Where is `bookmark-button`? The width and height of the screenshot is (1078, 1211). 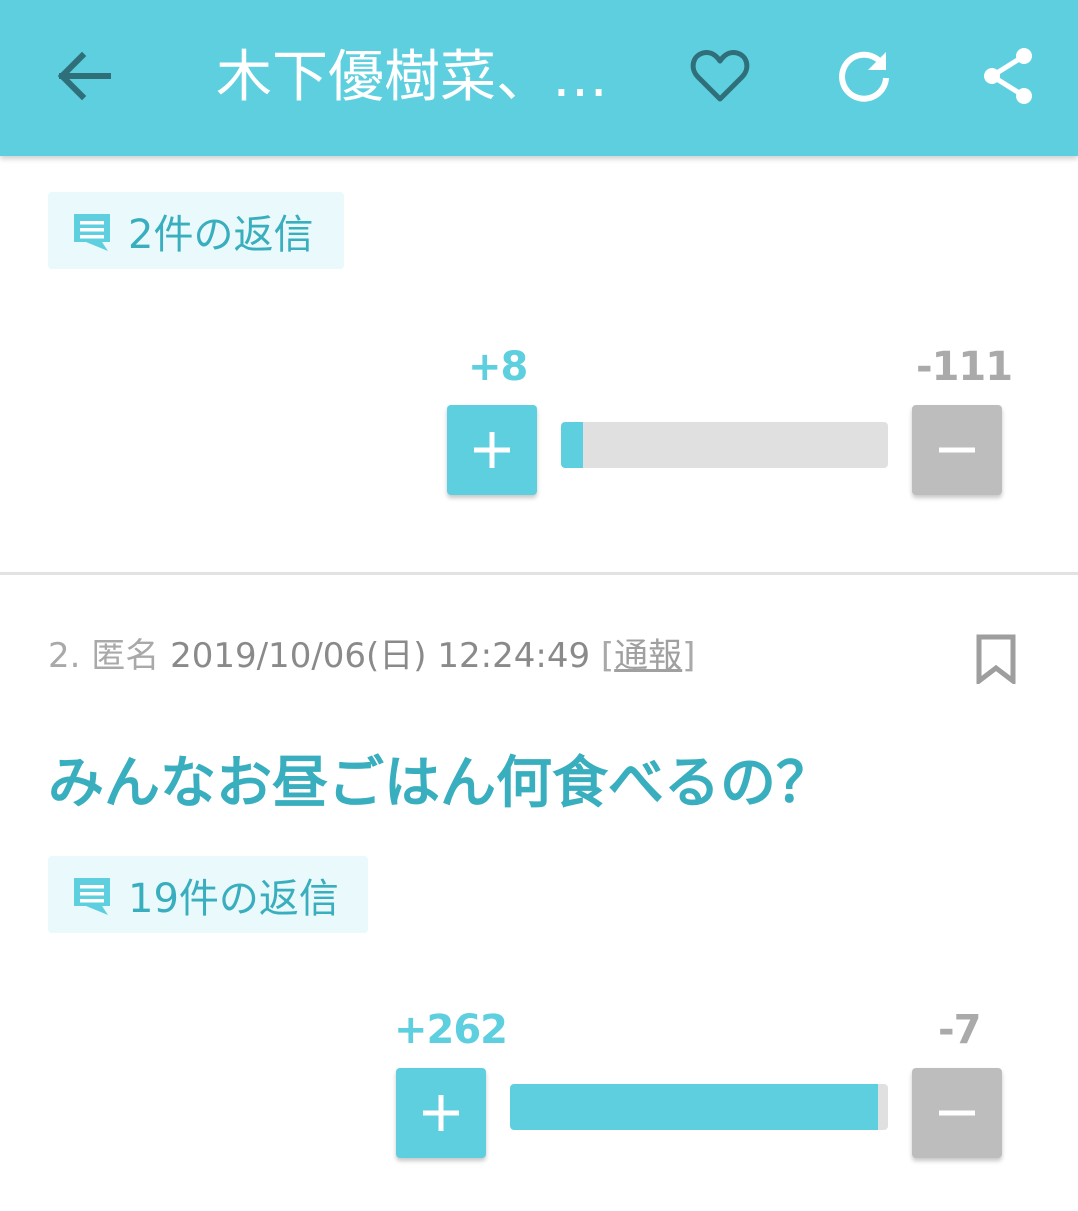 bookmark-button is located at coordinates (996, 660).